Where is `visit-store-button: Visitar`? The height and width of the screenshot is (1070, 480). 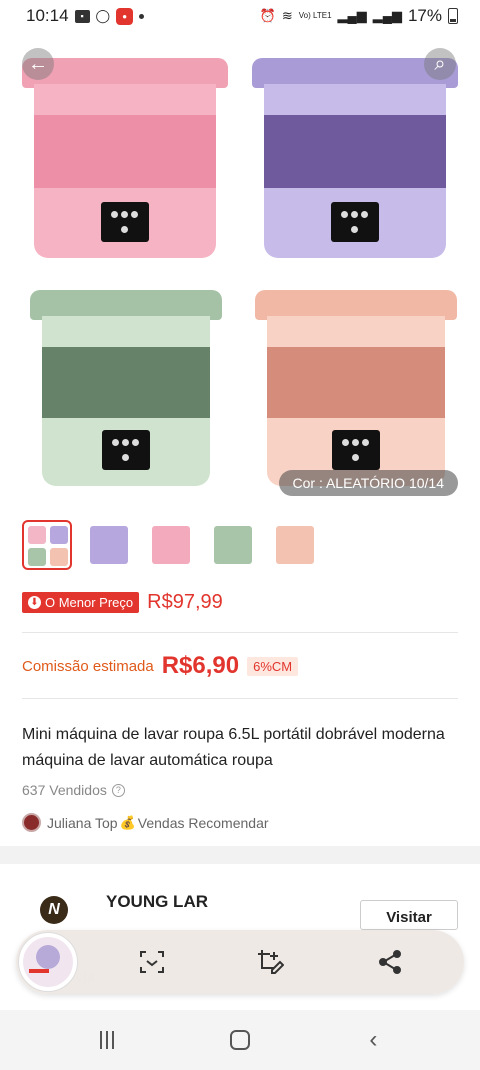
visit-store-button: Visitar is located at coordinates (409, 915).